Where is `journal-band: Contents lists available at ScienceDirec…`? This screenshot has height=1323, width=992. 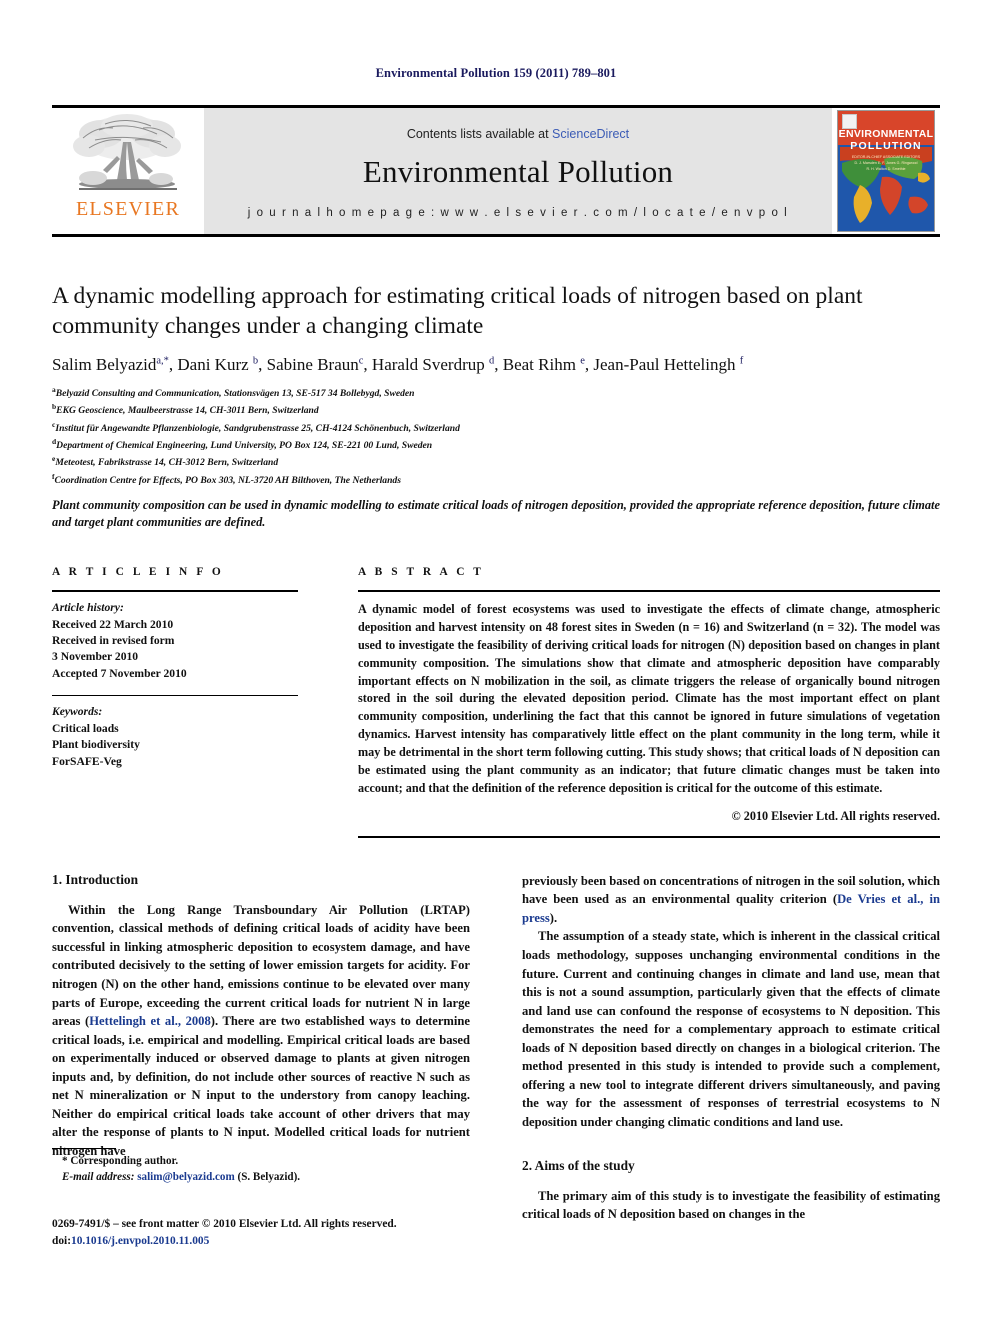
journal-band: Contents lists available at ScienceDirec… is located at coordinates (518, 171).